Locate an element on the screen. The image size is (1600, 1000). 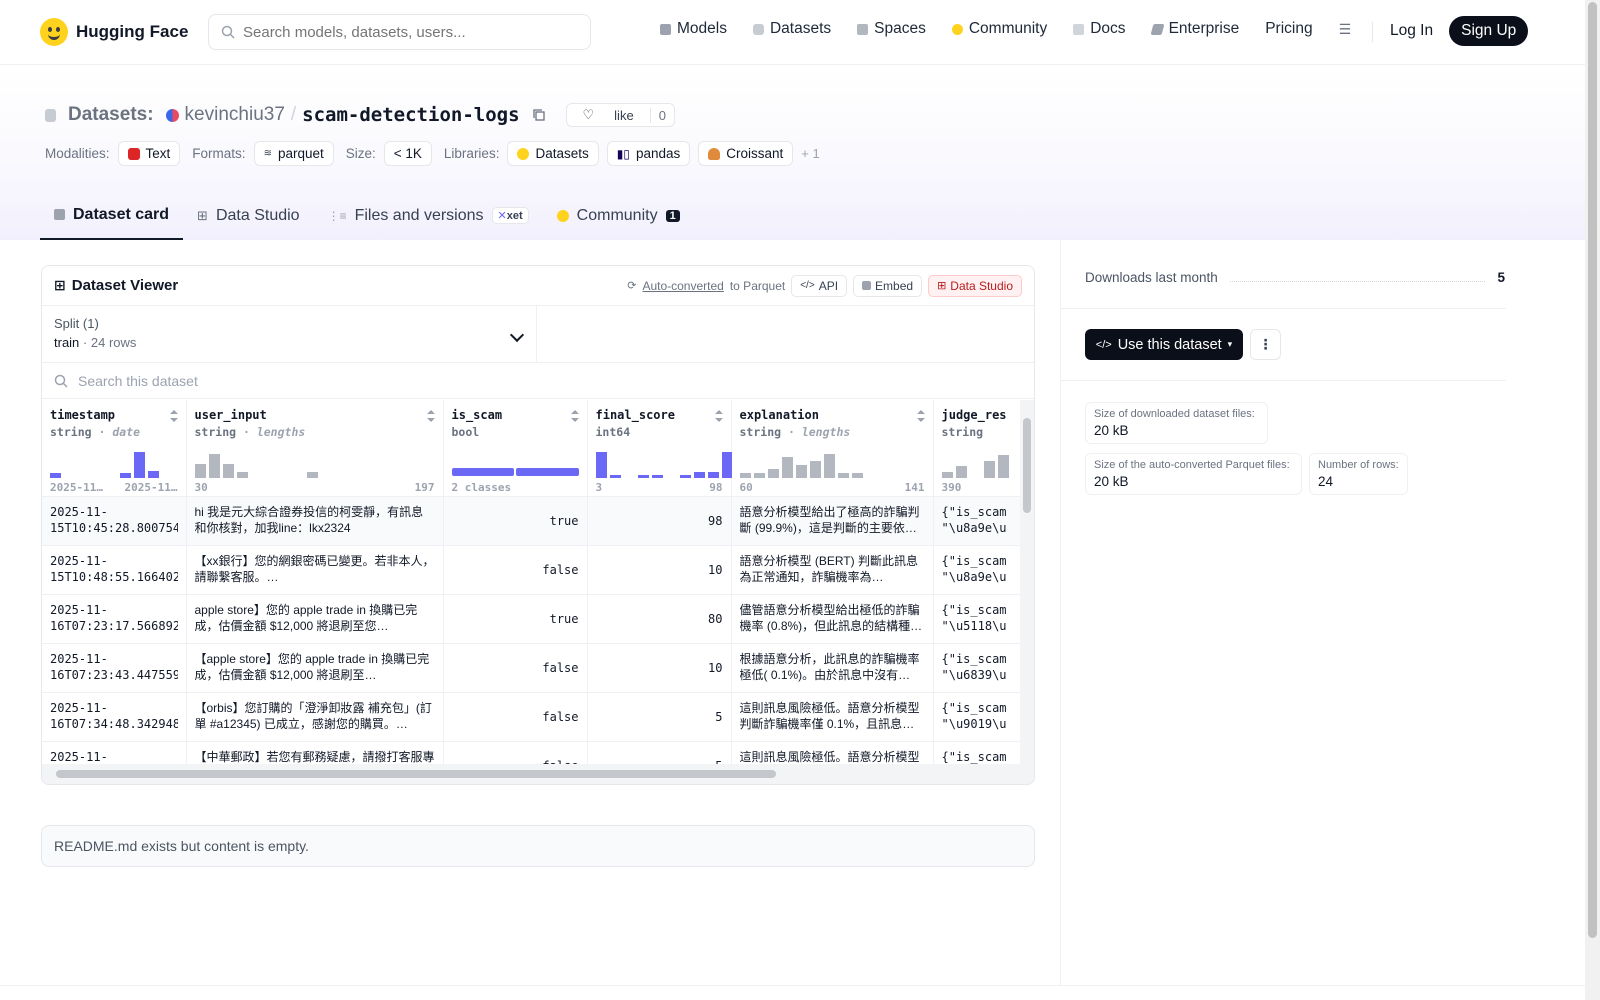
auto-converted-link: Auto-converted is located at coordinates (682, 286).